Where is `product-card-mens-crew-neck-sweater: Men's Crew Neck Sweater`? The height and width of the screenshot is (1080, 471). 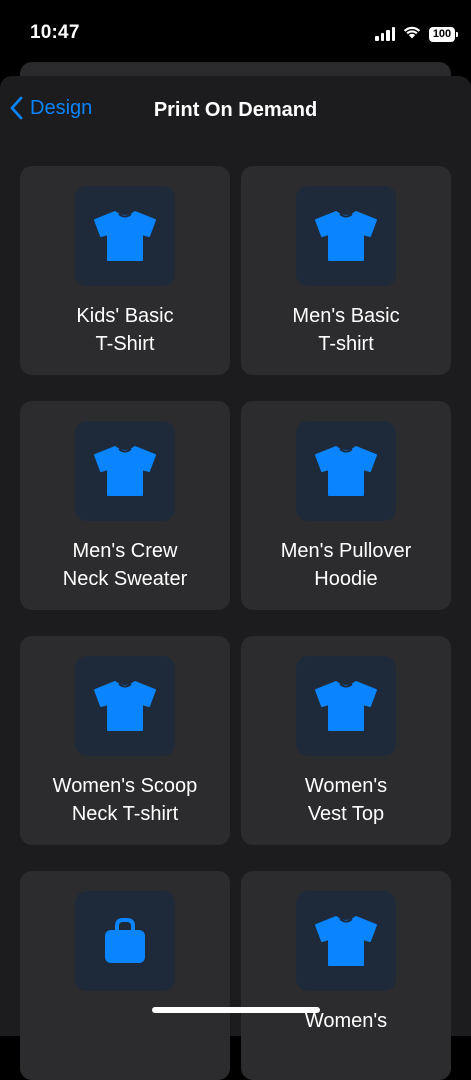 product-card-mens-crew-neck-sweater: Men's Crew Neck Sweater is located at coordinates (125, 505).